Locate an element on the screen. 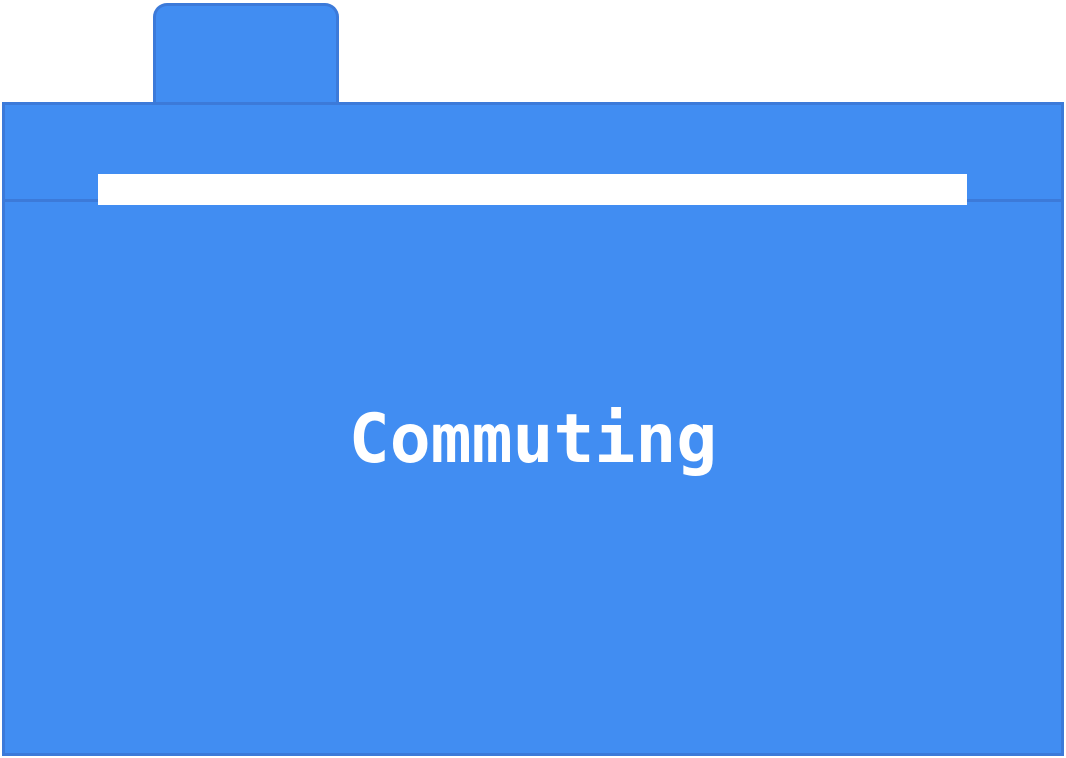  paper-strip is located at coordinates (532, 189).